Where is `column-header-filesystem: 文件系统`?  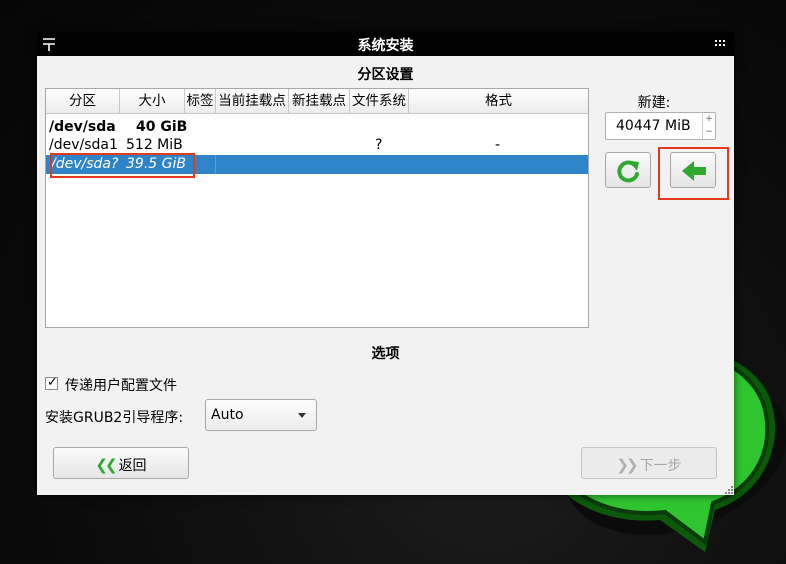 column-header-filesystem: 文件系统 is located at coordinates (379, 101).